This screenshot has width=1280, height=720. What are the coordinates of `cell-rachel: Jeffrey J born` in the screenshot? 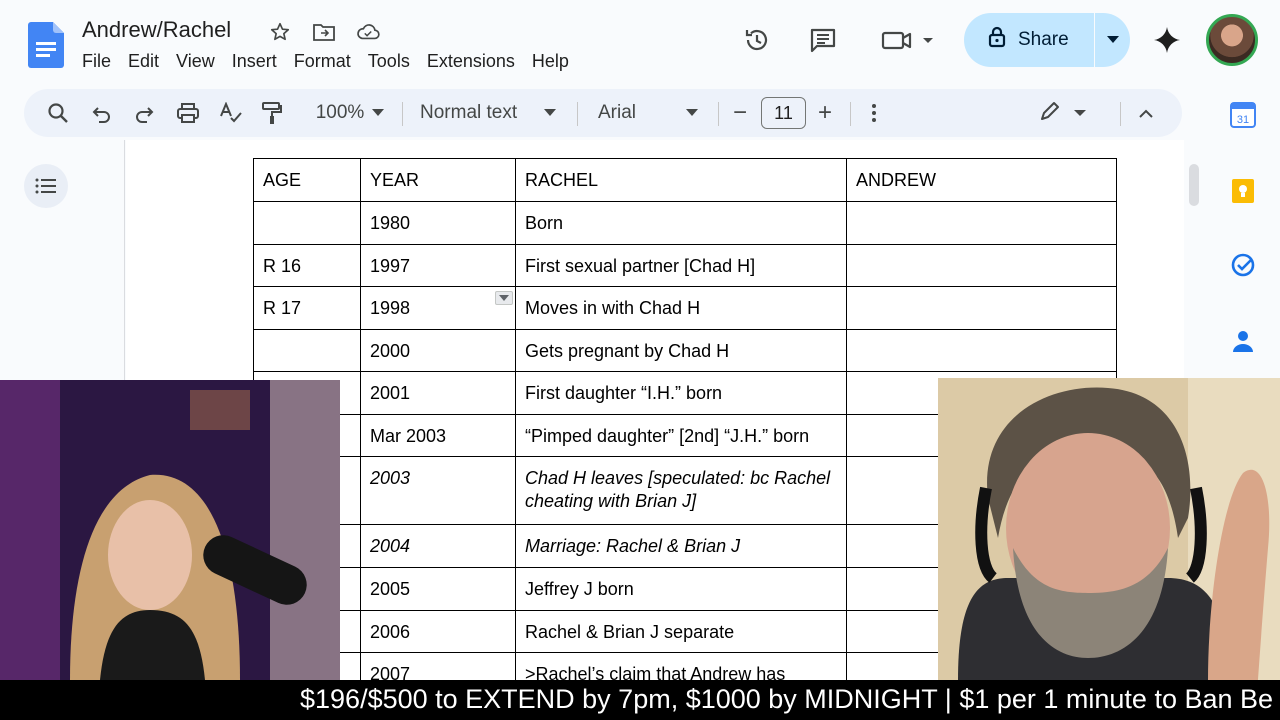 It's located at (681, 589).